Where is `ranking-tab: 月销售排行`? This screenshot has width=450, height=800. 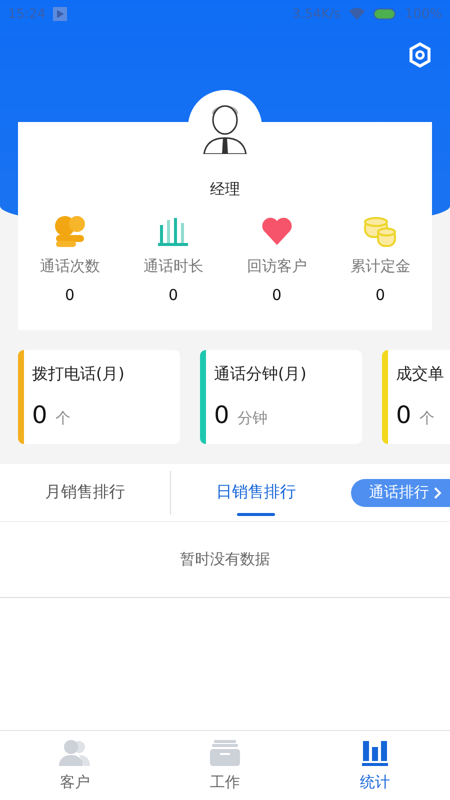 ranking-tab: 月销售排行 is located at coordinates (85, 493).